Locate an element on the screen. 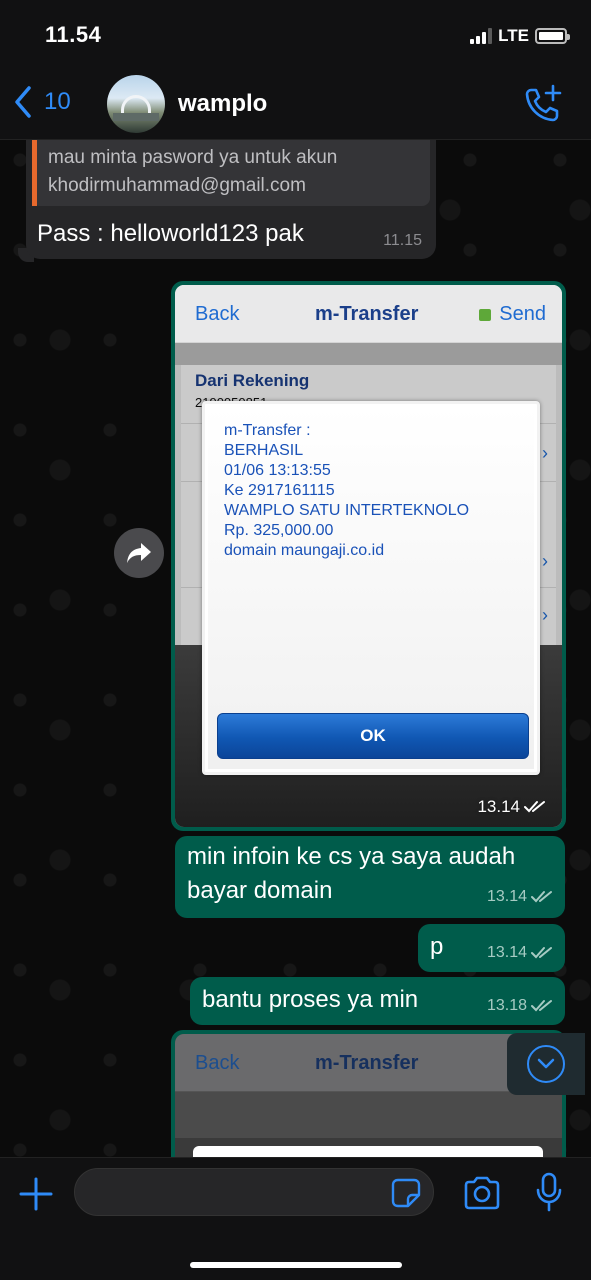 Image resolution: width=591 pixels, height=1280 pixels. add-call-icon is located at coordinates (543, 104).